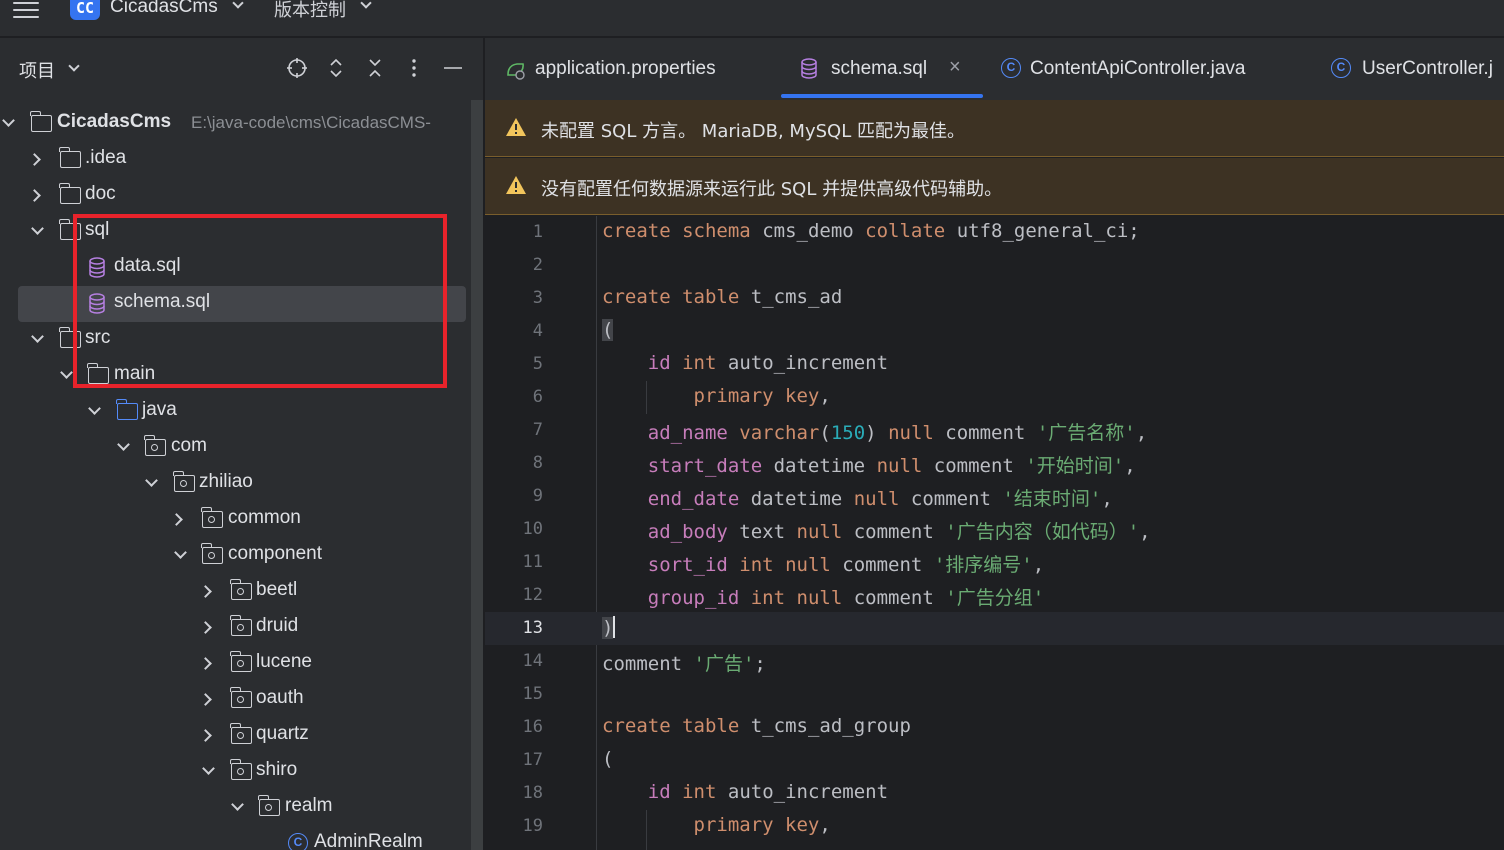 The height and width of the screenshot is (850, 1504). What do you see at coordinates (994, 661) in the screenshot?
I see `code-line: 14 comment '广告';` at bounding box center [994, 661].